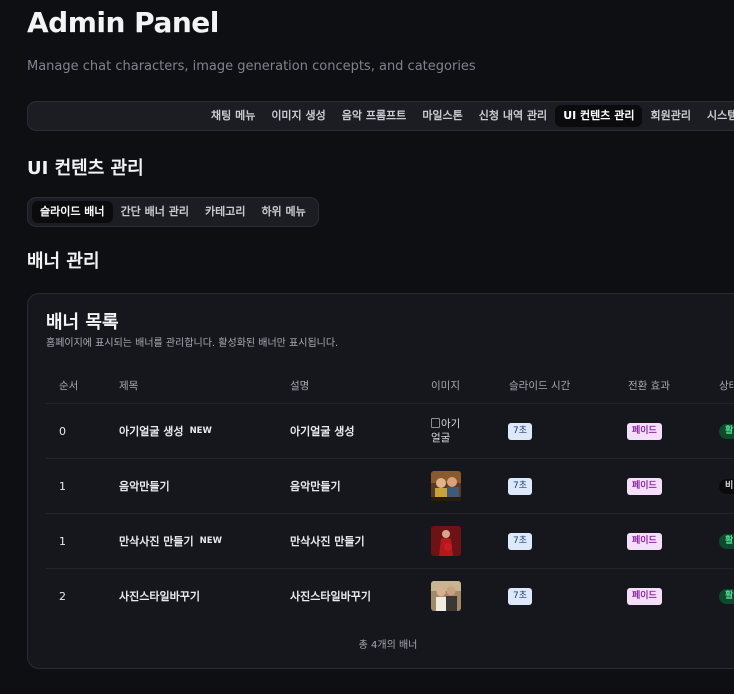  Describe the element at coordinates (388, 645) in the screenshot. I see `banner-count: 총 4개의 배너` at that location.